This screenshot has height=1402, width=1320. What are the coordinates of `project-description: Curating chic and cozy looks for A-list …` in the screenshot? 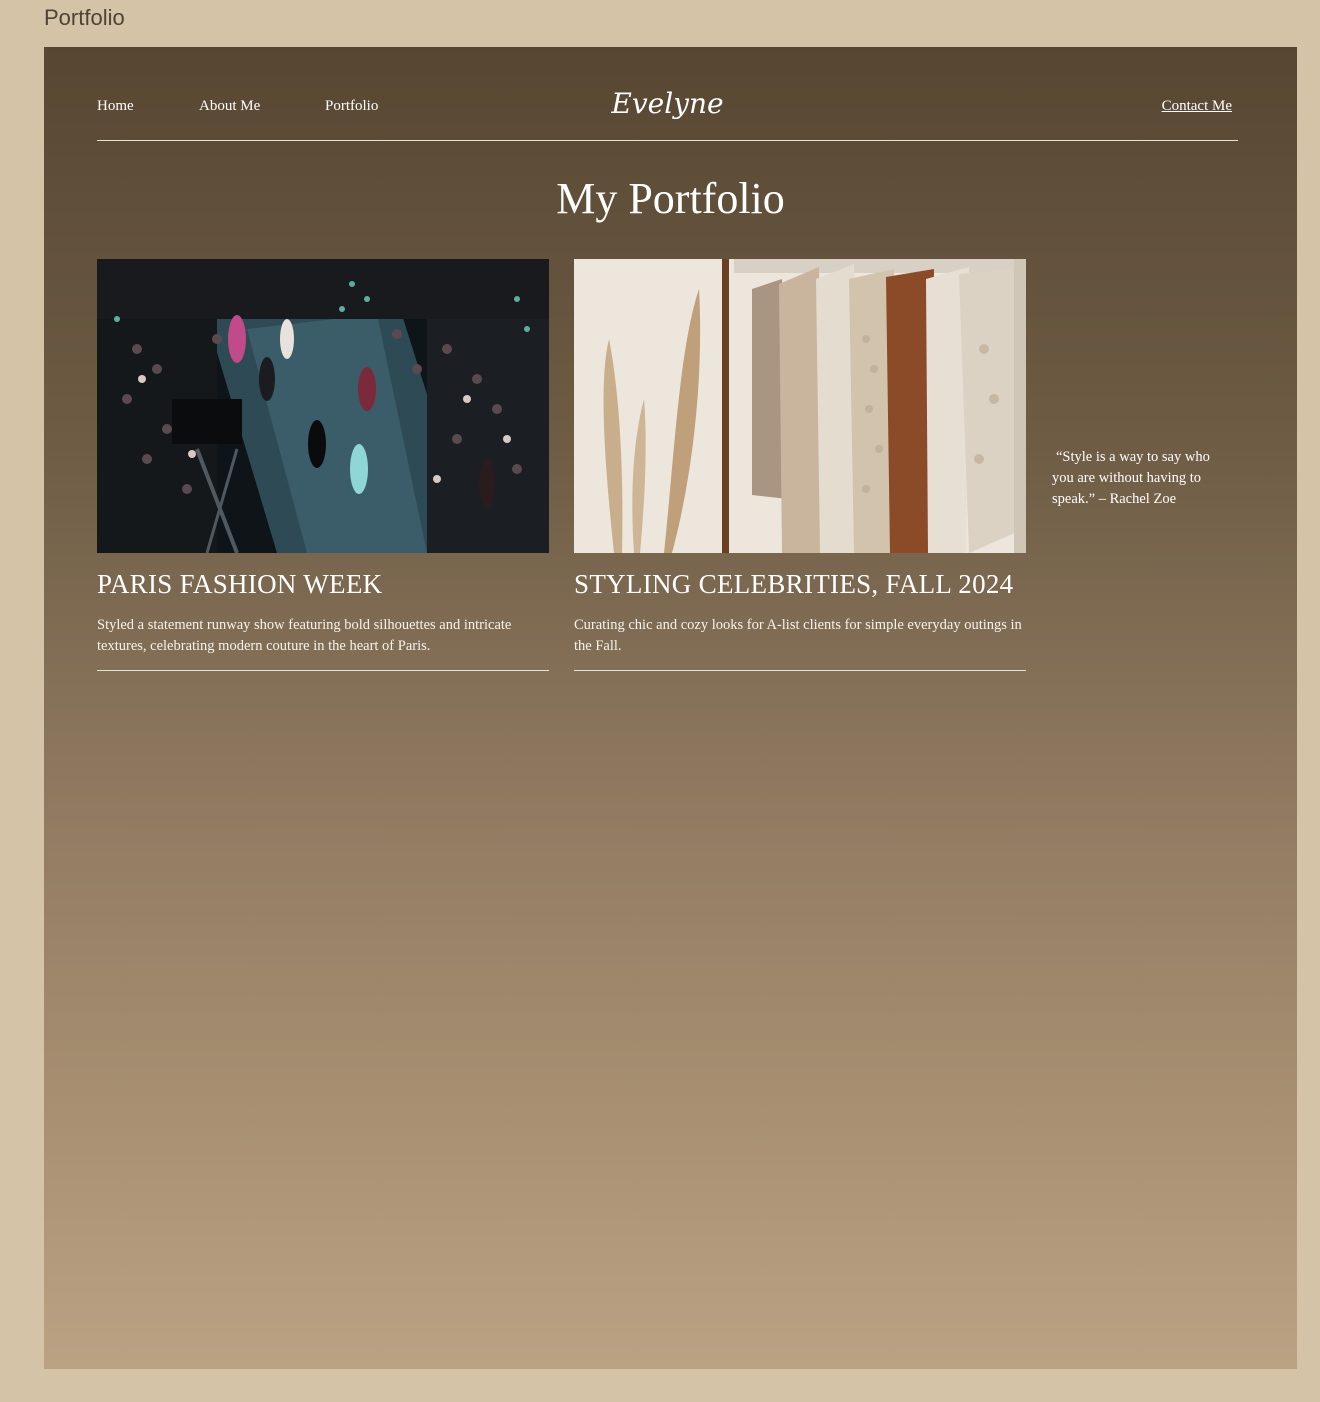 It's located at (798, 635).